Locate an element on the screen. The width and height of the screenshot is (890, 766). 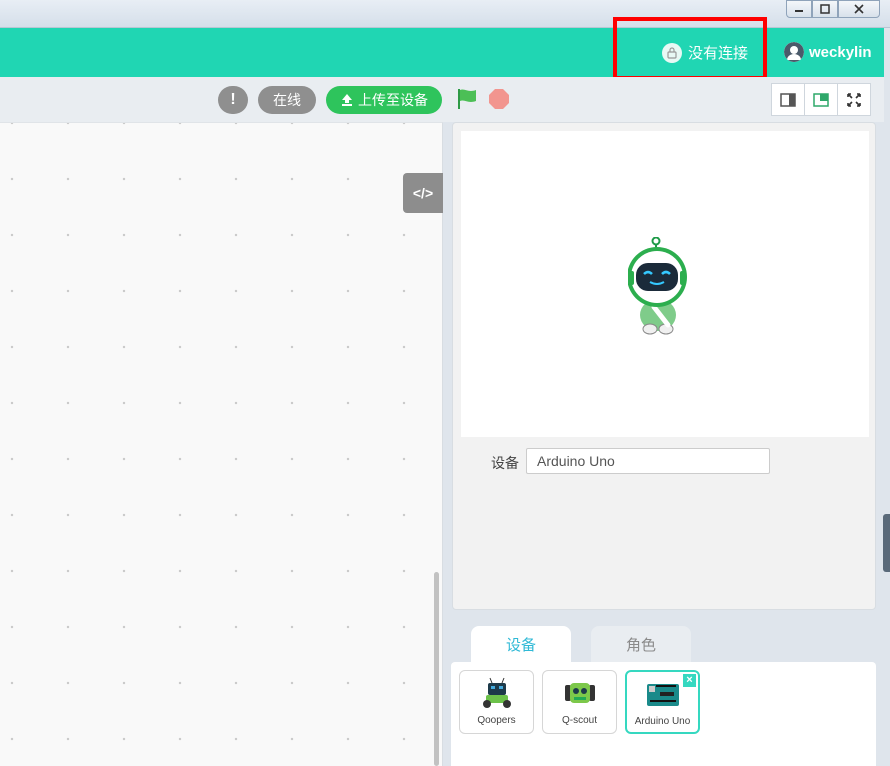
tab-sprites: 角色 is located at coordinates (641, 644).